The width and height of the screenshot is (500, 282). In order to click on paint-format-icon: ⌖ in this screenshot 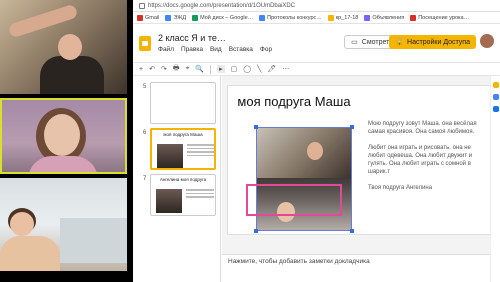, I will do `click(187, 69)`.